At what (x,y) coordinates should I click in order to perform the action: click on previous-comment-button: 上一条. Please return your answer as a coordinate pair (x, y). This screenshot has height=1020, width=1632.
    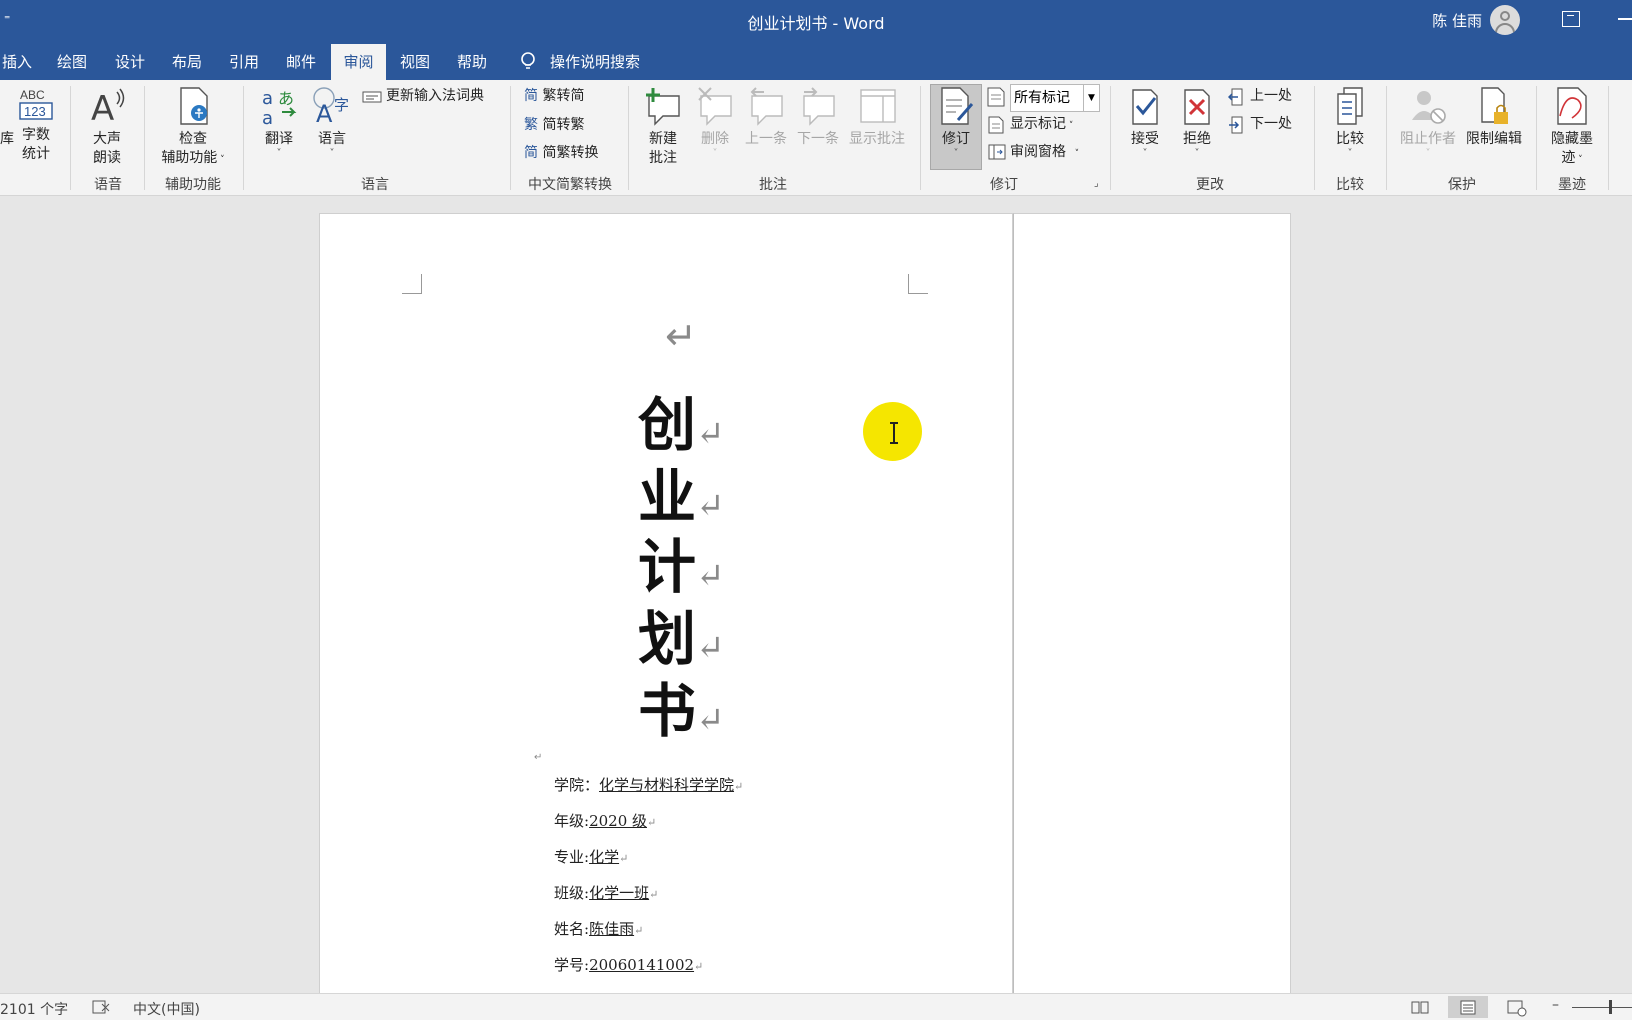
    Looking at the image, I should click on (766, 117).